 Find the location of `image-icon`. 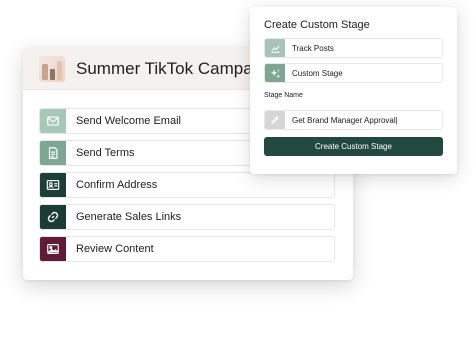

image-icon is located at coordinates (53, 249).